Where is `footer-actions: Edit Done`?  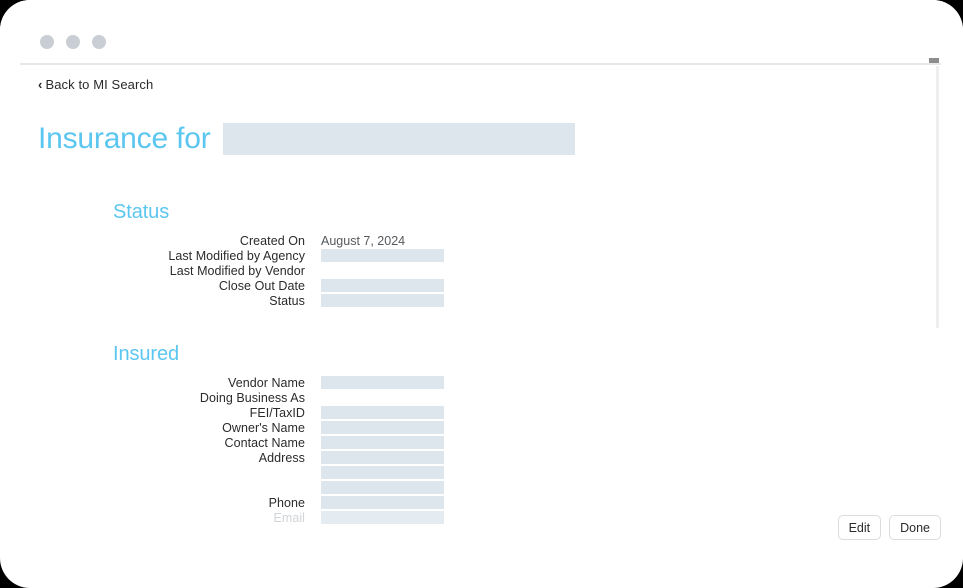
footer-actions: Edit Done is located at coordinates (889, 527).